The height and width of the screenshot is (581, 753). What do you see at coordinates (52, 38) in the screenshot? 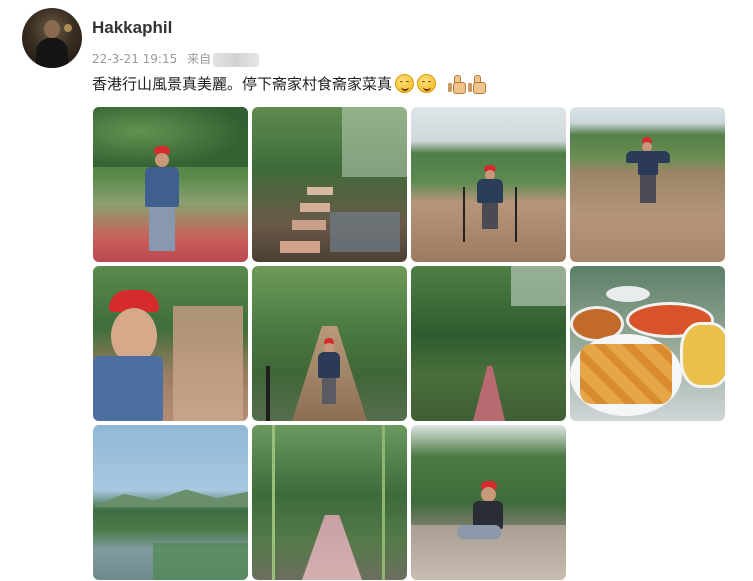
I see `avatar` at bounding box center [52, 38].